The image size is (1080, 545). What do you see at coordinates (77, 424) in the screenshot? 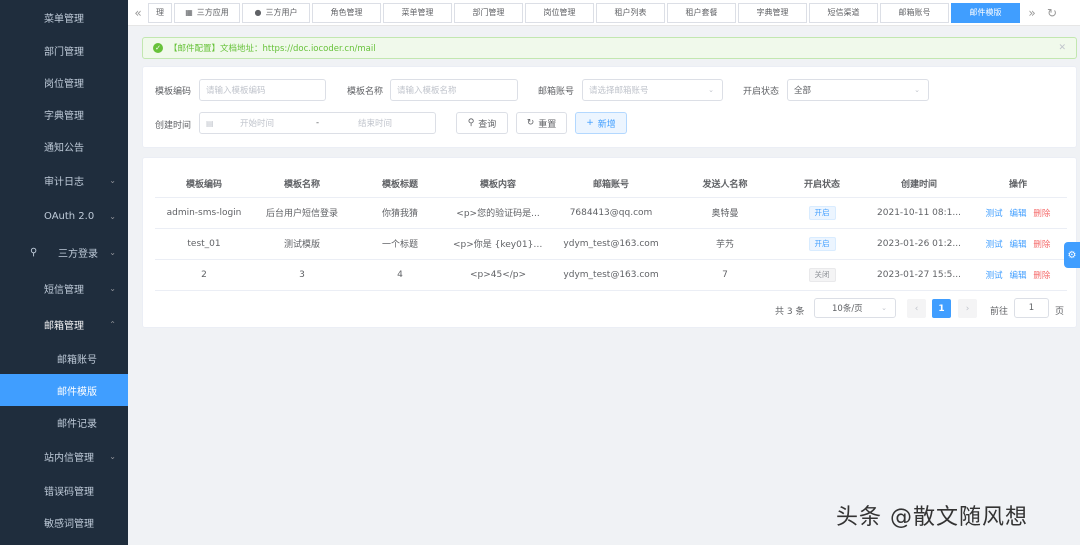
I see `sidebar-item-label: 邮件记录` at bounding box center [77, 424].